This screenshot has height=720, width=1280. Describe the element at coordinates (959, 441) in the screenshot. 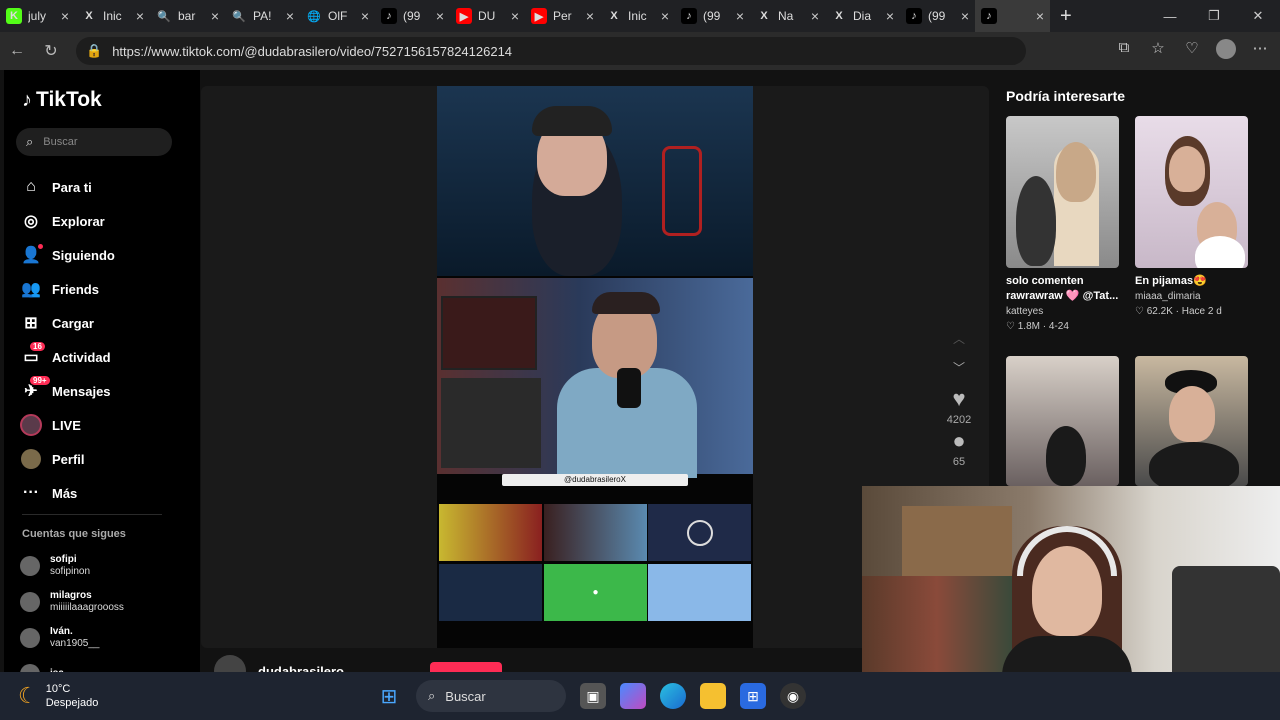

I see `comment-icon: ●` at that location.